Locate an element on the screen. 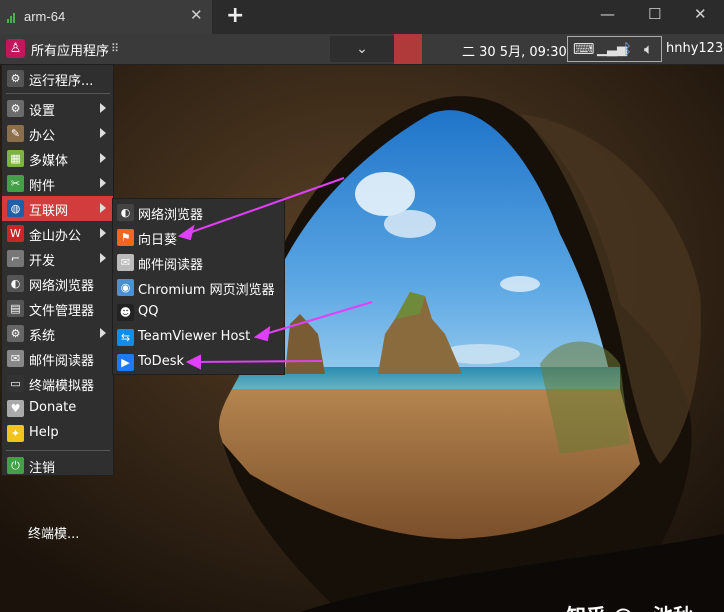 This screenshot has height=612, width=724. menu-item-label: 金山办公 is located at coordinates (55, 236).